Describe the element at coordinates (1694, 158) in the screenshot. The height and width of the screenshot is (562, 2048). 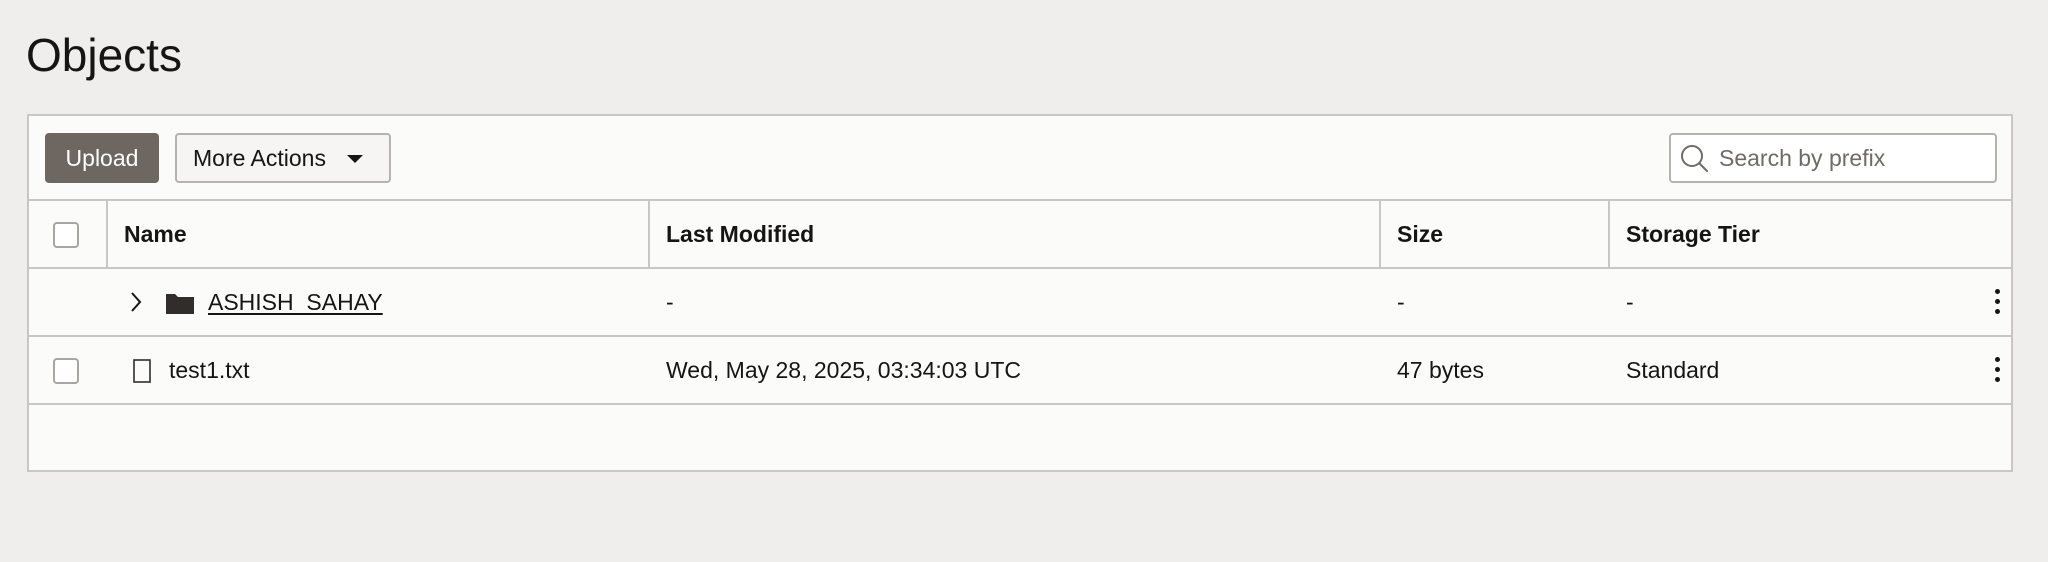
I see `search-icon` at that location.